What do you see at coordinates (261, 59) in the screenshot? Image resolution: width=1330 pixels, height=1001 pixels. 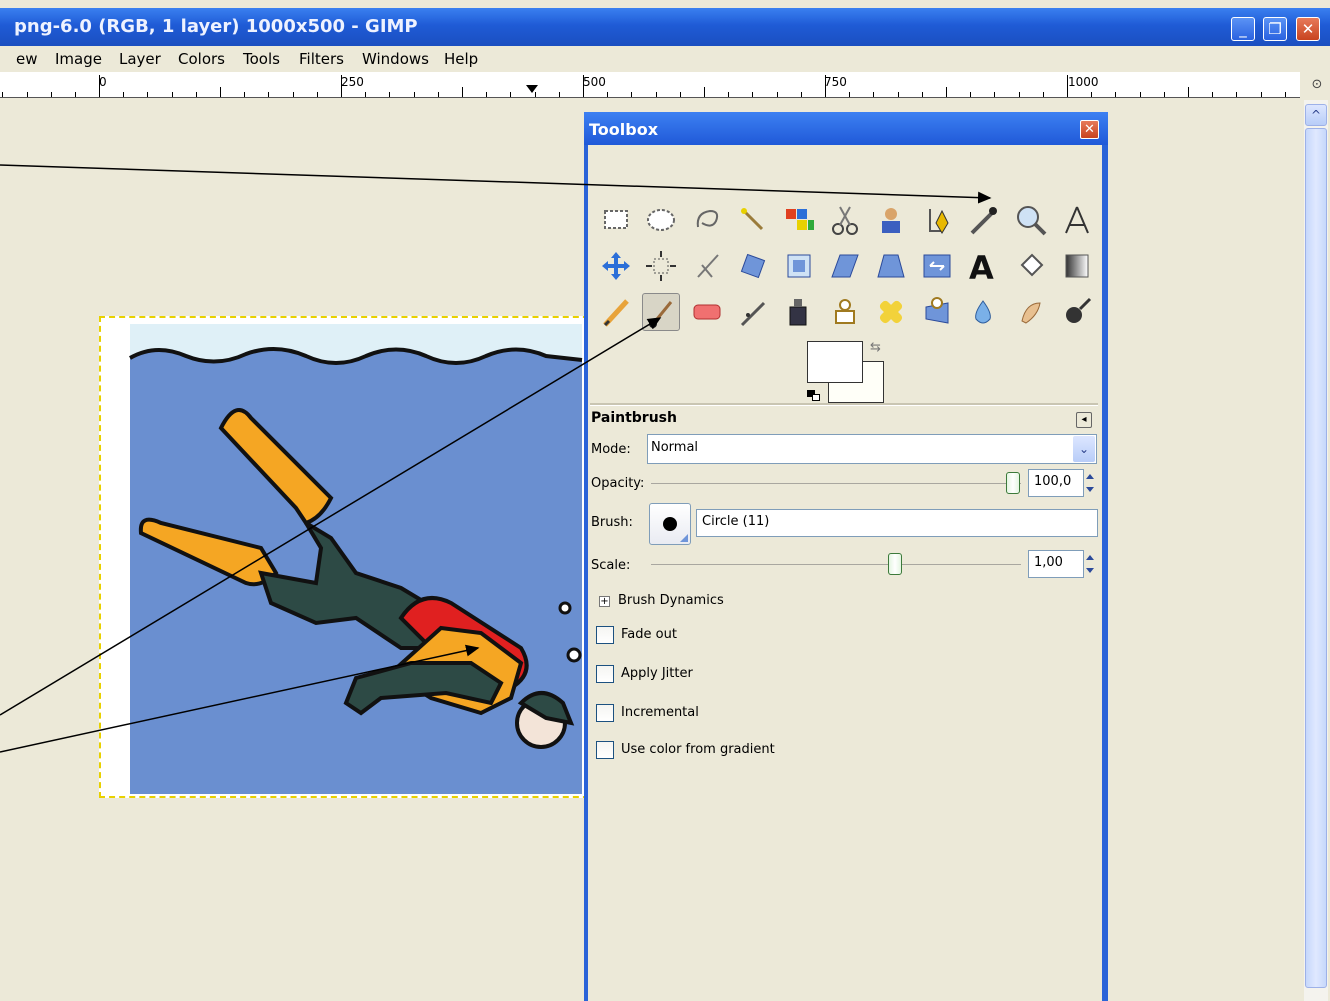 I see `menu-tools: Tools` at bounding box center [261, 59].